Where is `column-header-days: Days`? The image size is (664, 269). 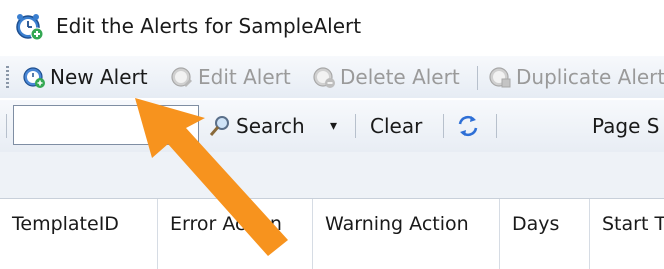 column-header-days: Days is located at coordinates (545, 234).